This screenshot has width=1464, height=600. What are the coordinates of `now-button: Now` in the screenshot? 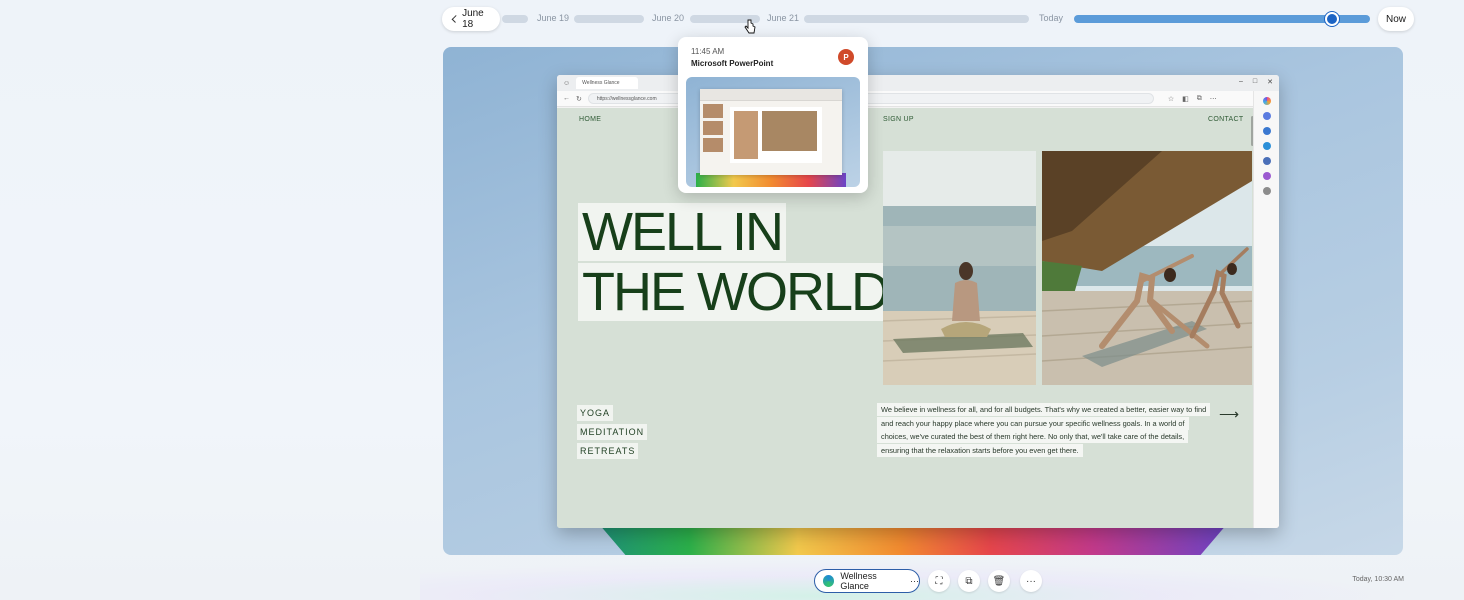 It's located at (1396, 19).